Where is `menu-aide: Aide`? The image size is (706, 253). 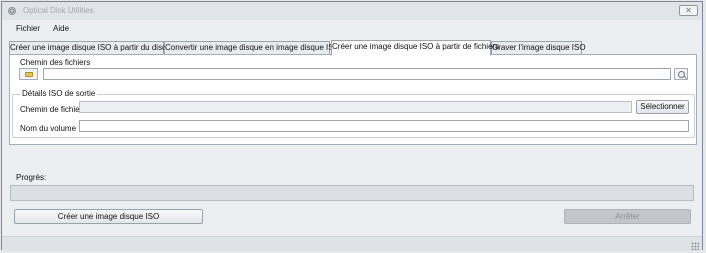 menu-aide: Aide is located at coordinates (61, 28).